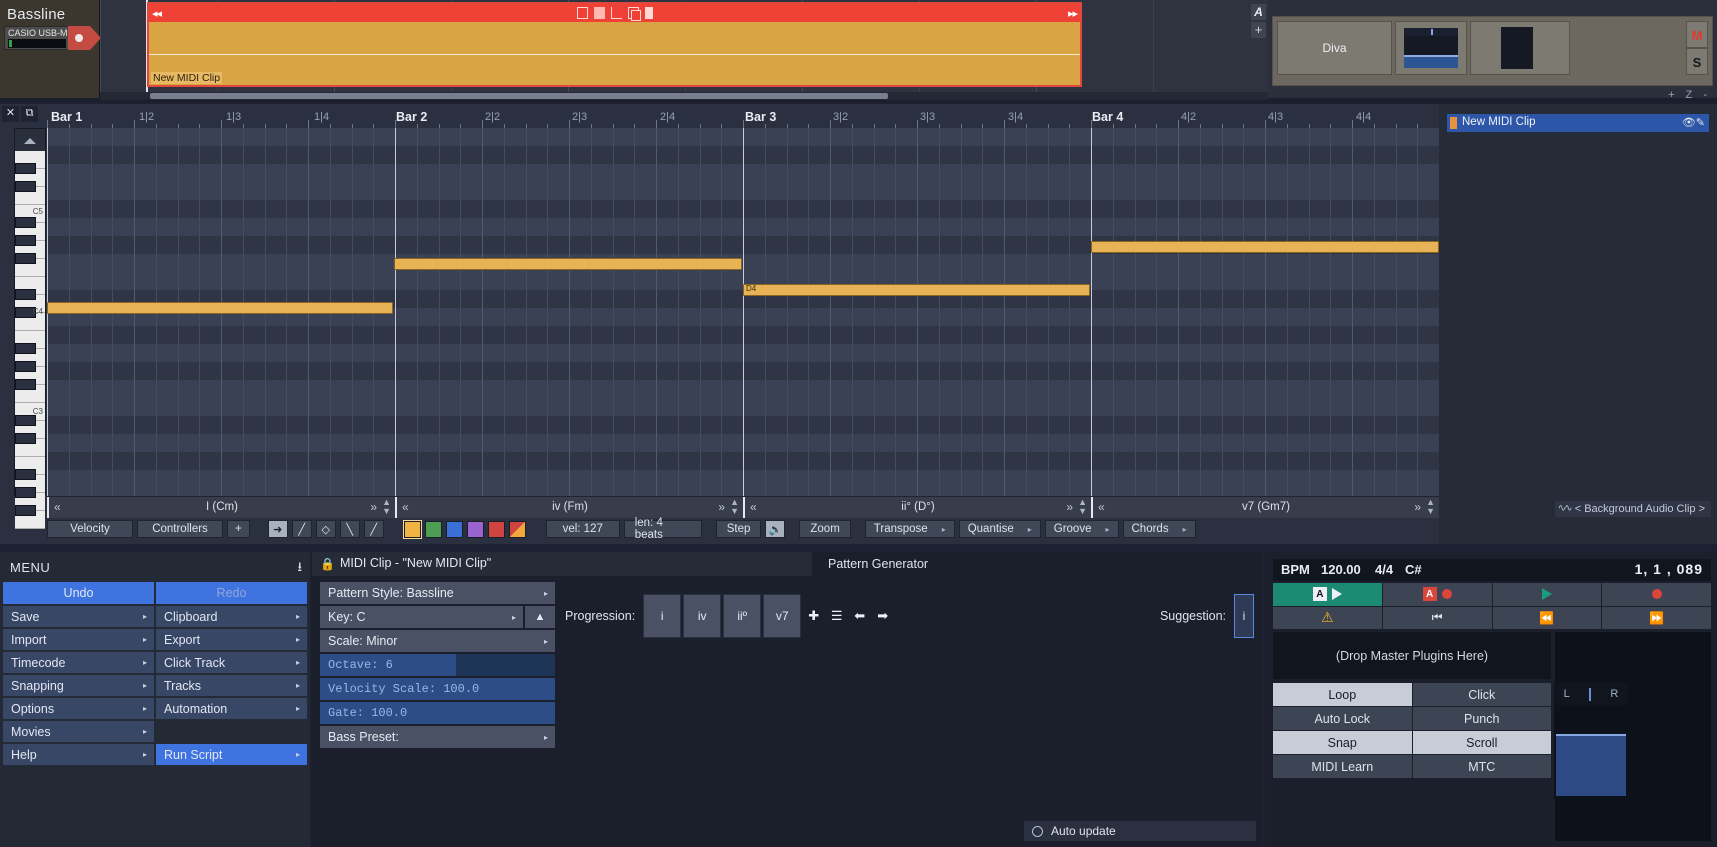  I want to click on menu-item-import: Import ▸, so click(78, 639).